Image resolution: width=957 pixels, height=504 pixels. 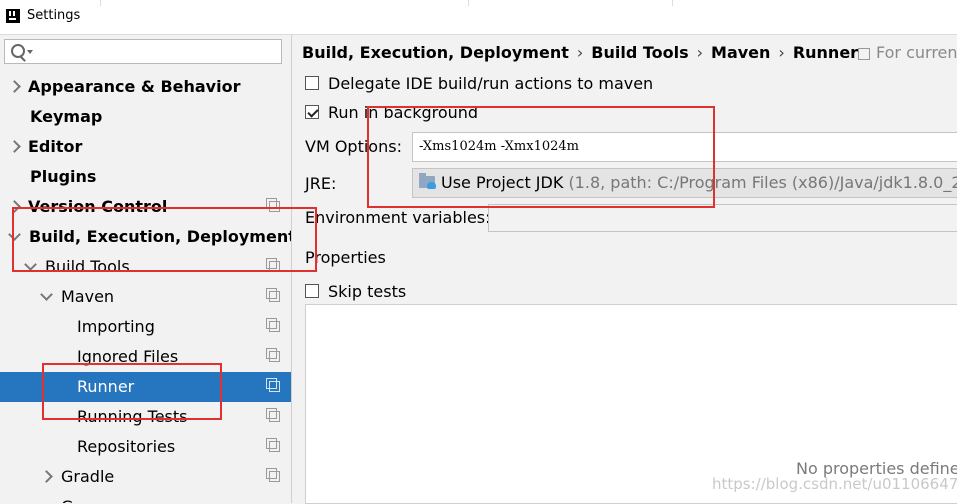 I want to click on sidebar-item-plugins: Plugins, so click(x=145, y=177).